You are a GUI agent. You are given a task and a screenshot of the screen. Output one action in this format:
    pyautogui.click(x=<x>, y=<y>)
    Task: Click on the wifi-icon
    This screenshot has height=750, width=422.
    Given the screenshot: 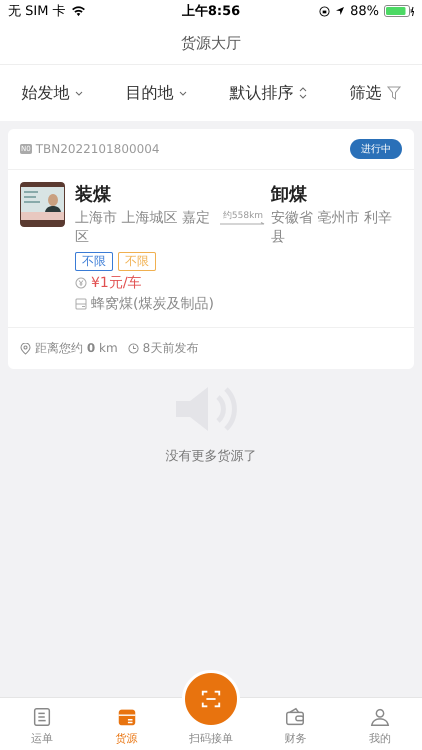 What is the action you would take?
    pyautogui.click(x=78, y=11)
    